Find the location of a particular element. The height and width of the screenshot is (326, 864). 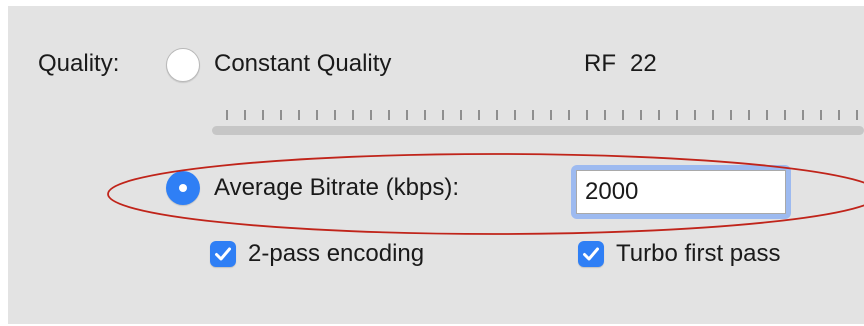

two-pass-label: 2-pass encoding is located at coordinates (336, 254).